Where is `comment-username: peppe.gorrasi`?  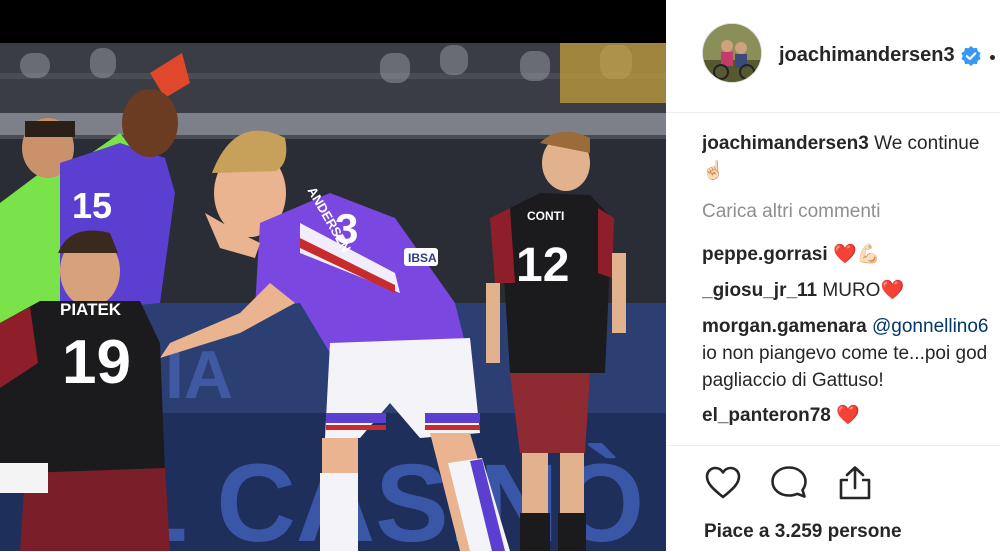
comment-username: peppe.gorrasi is located at coordinates (765, 254).